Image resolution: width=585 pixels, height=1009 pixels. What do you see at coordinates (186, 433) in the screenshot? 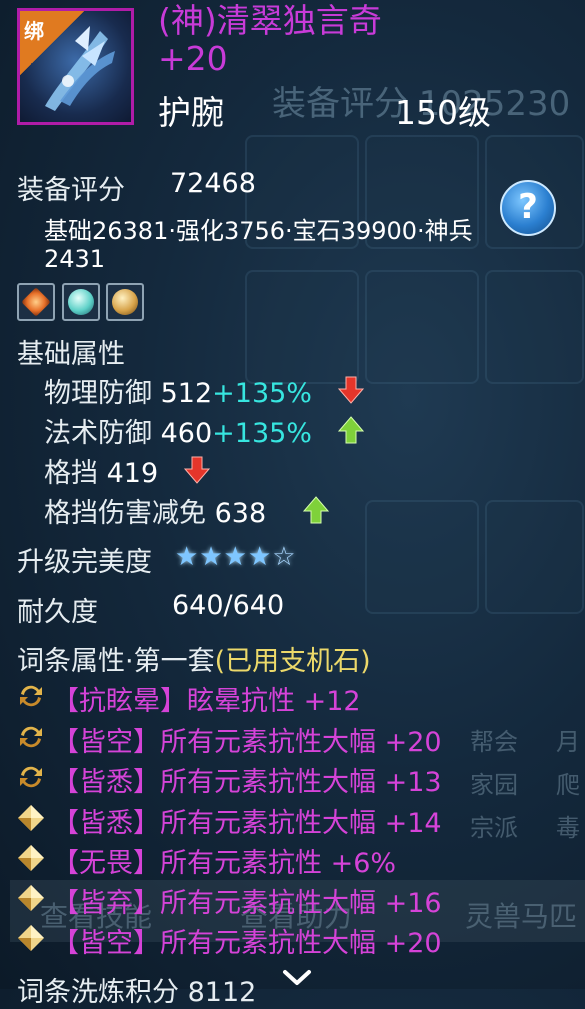
I see `attr-value: 460` at bounding box center [186, 433].